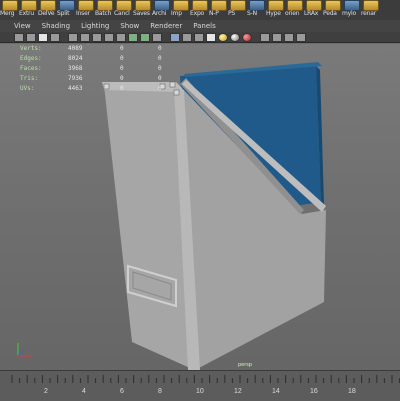 This screenshot has width=400, height=401. I want to click on shelf-button: Cancl, so click(123, 10).